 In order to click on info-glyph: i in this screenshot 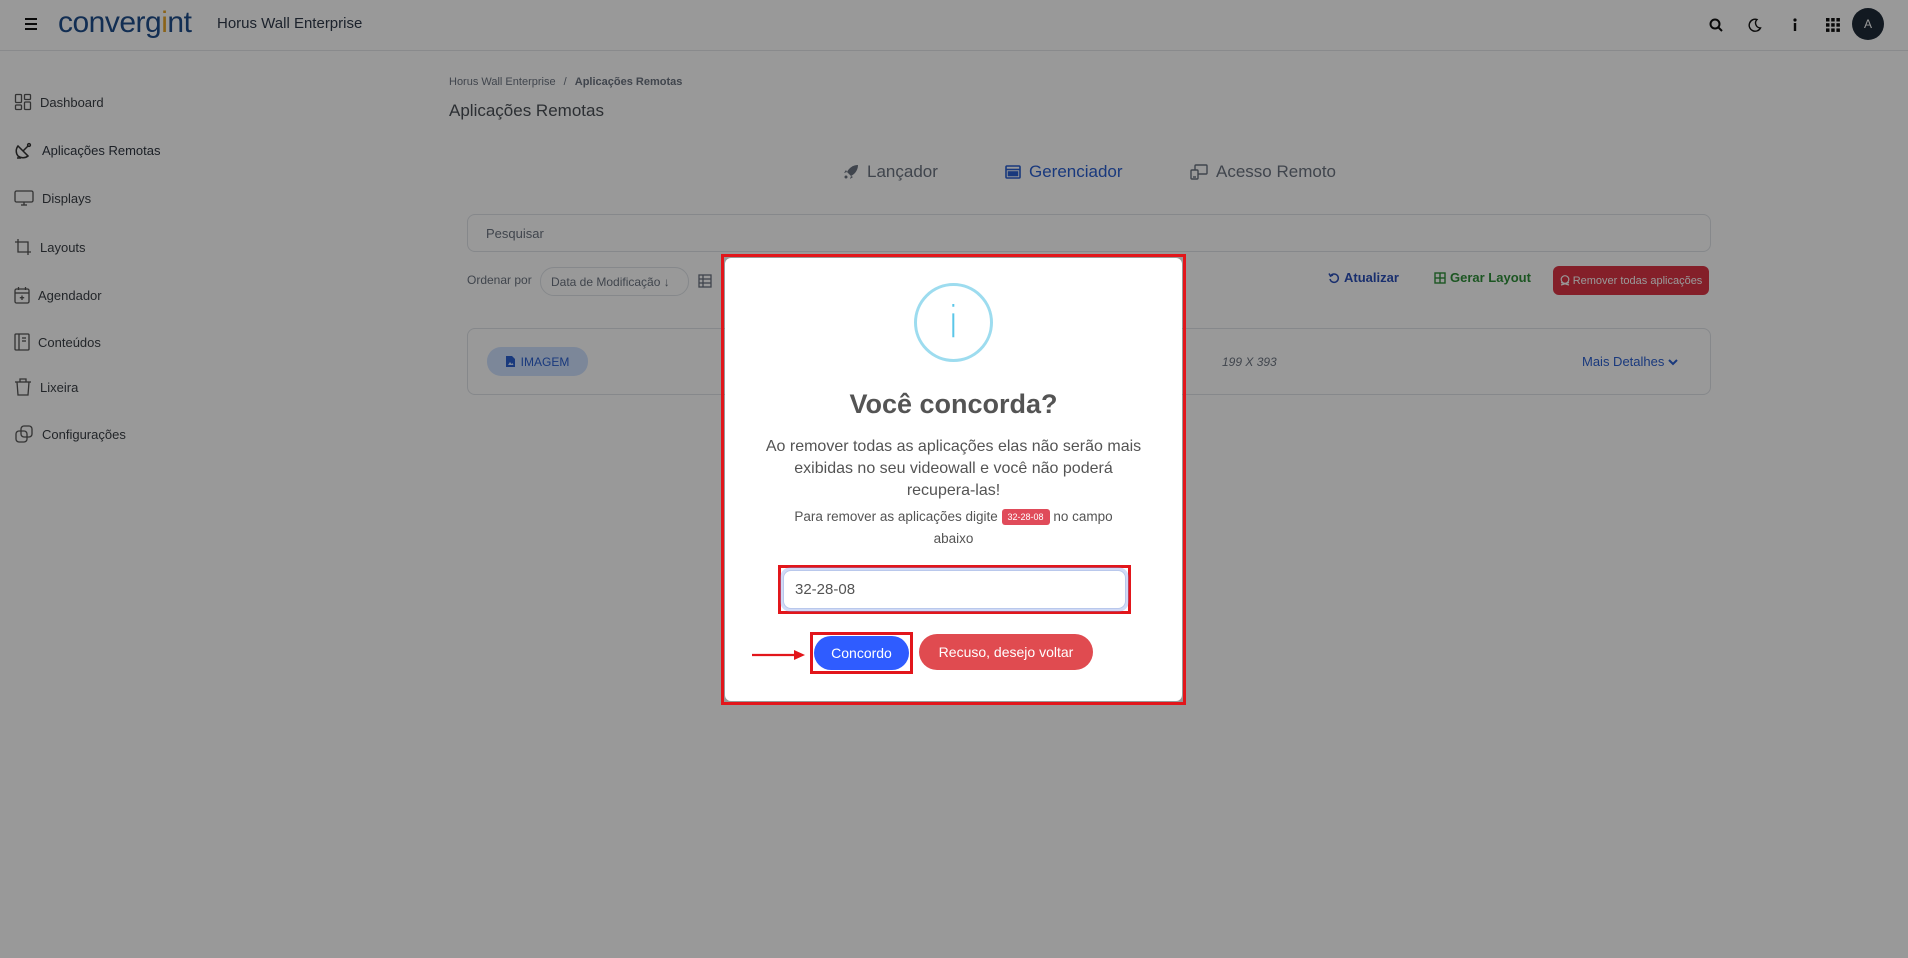, I will do `click(953, 322)`.